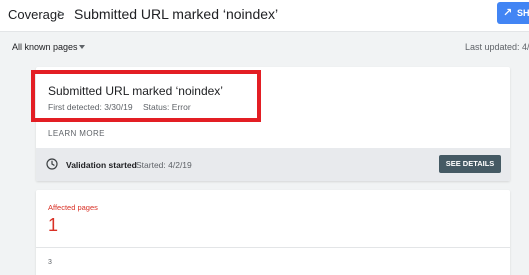 Image resolution: width=529 pixels, height=275 pixels. Describe the element at coordinates (101, 165) in the screenshot. I see `validation-status: Validation started` at that location.